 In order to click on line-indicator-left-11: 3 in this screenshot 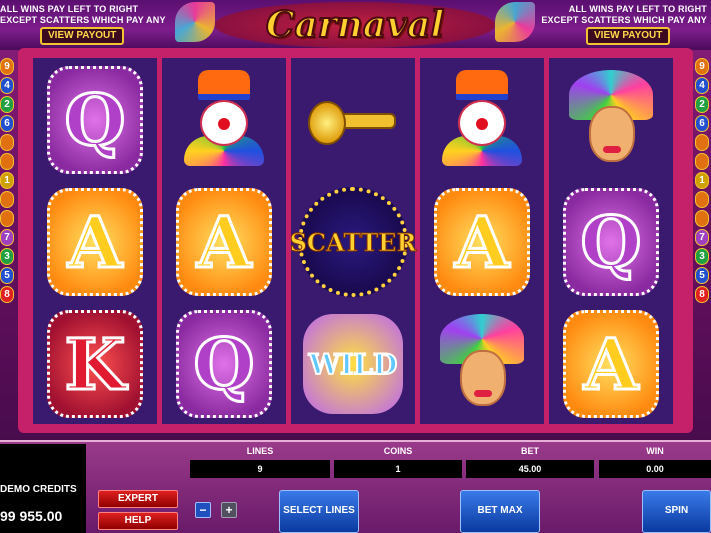, I will do `click(7, 256)`.